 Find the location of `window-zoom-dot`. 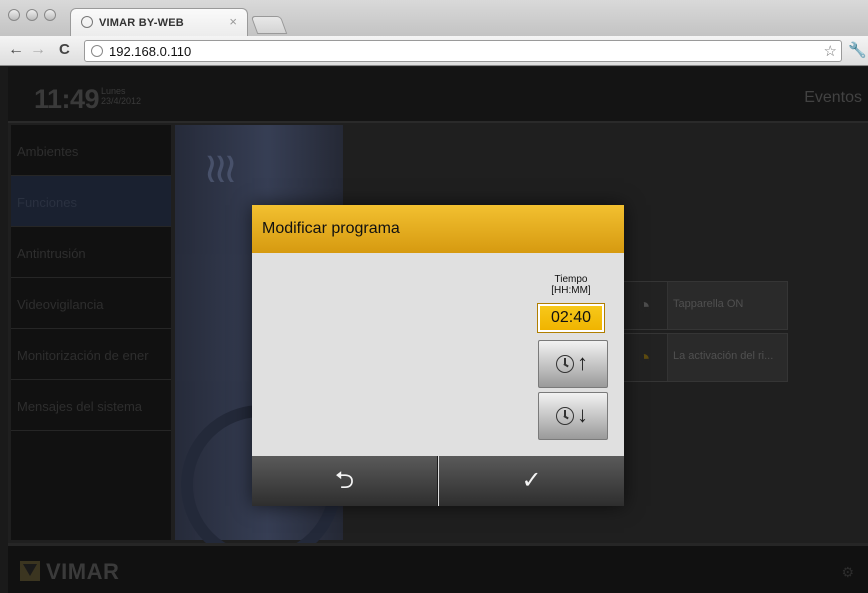

window-zoom-dot is located at coordinates (50, 15).